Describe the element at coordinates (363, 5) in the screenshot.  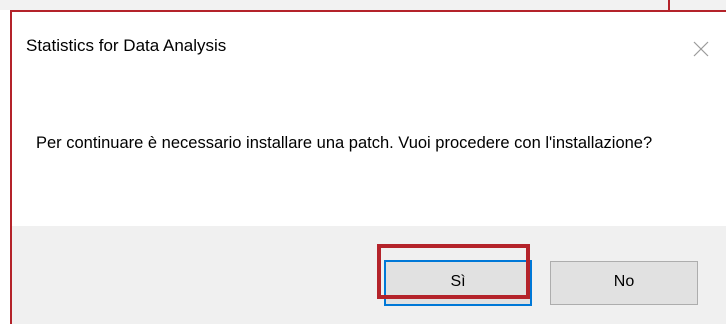
I see `background-window-strip` at that location.